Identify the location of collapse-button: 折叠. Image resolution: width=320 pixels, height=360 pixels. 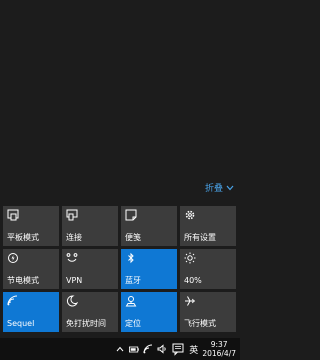
(219, 187).